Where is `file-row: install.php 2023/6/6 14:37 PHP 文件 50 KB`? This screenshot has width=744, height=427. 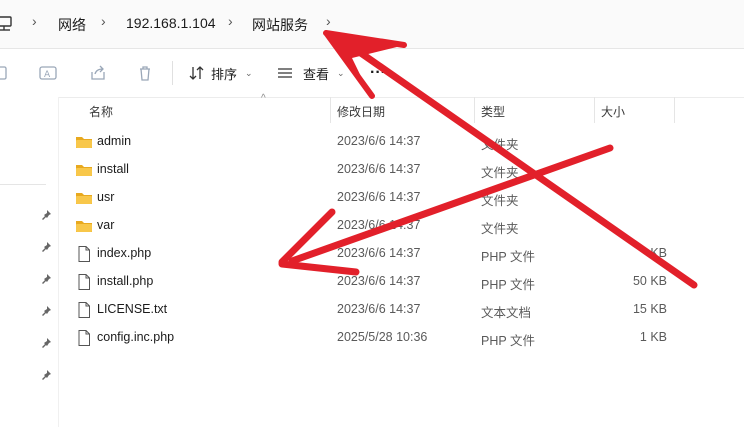
file-row: install.php 2023/6/6 14:37 PHP 文件 50 KB is located at coordinates (401, 282).